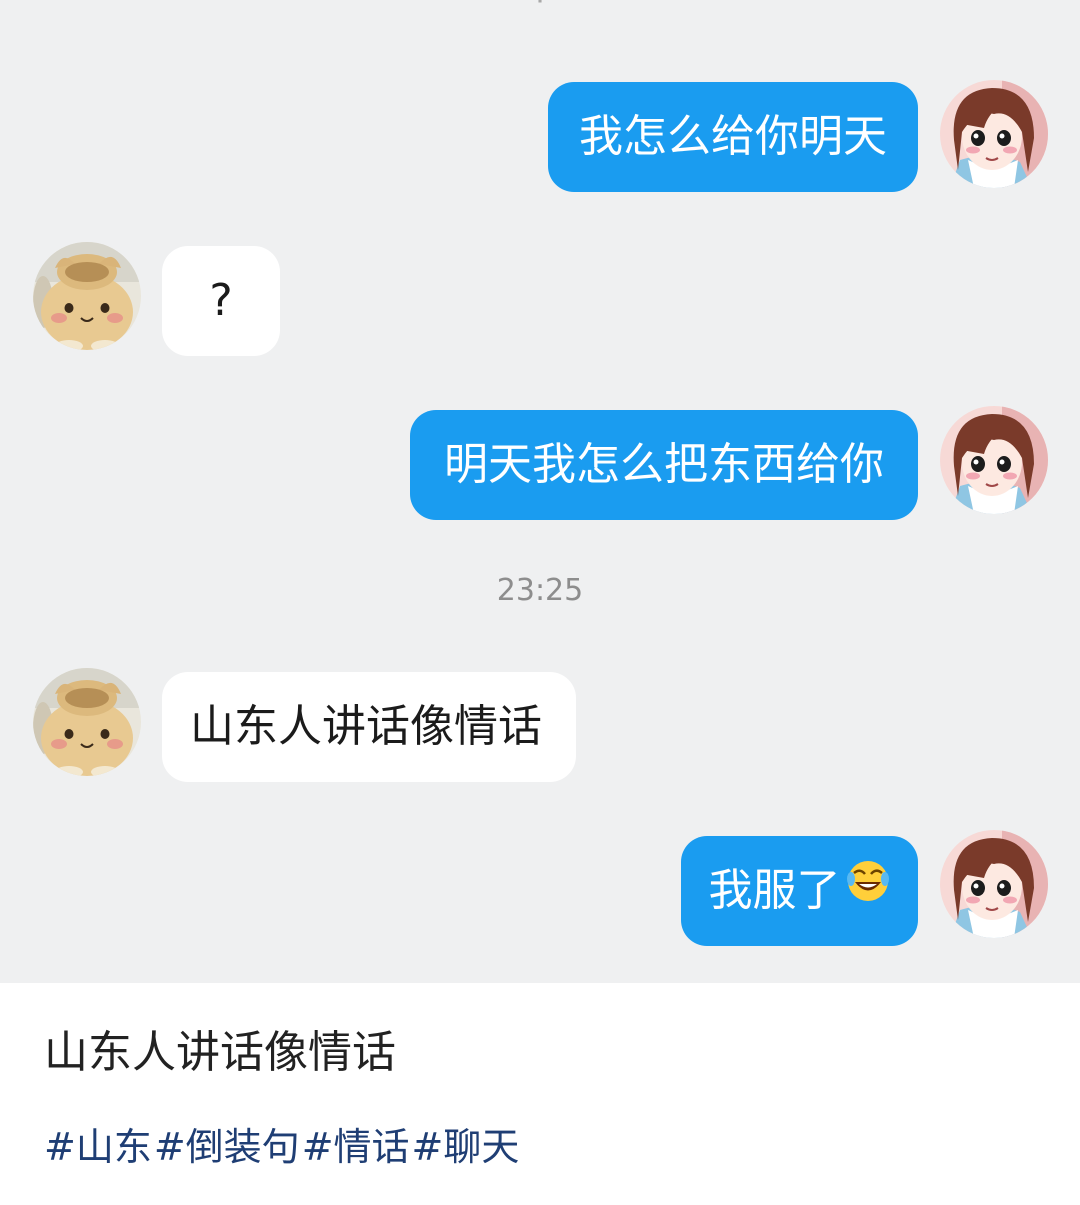 Image resolution: width=1080 pixels, height=1205 pixels. Describe the element at coordinates (774, 890) in the screenshot. I see `message-text: 我服了` at that location.